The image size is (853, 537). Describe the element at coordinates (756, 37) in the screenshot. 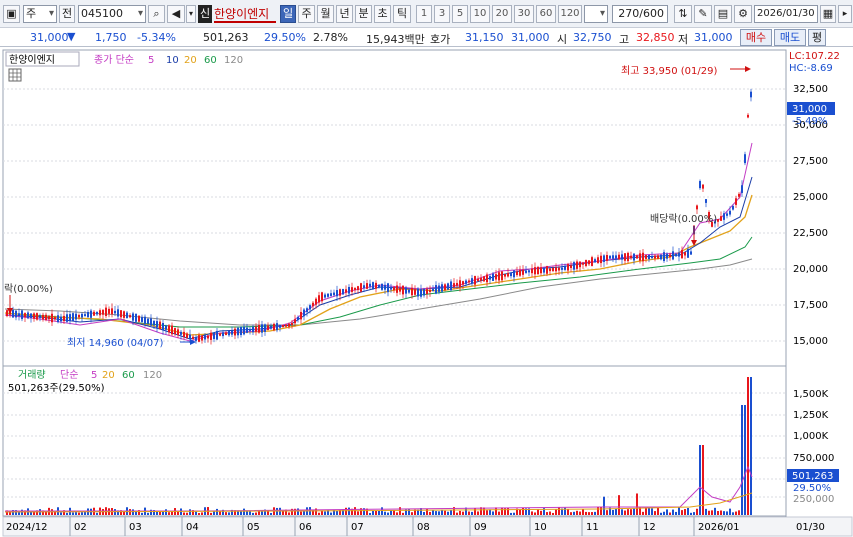

I see `buy-button: 매수` at that location.